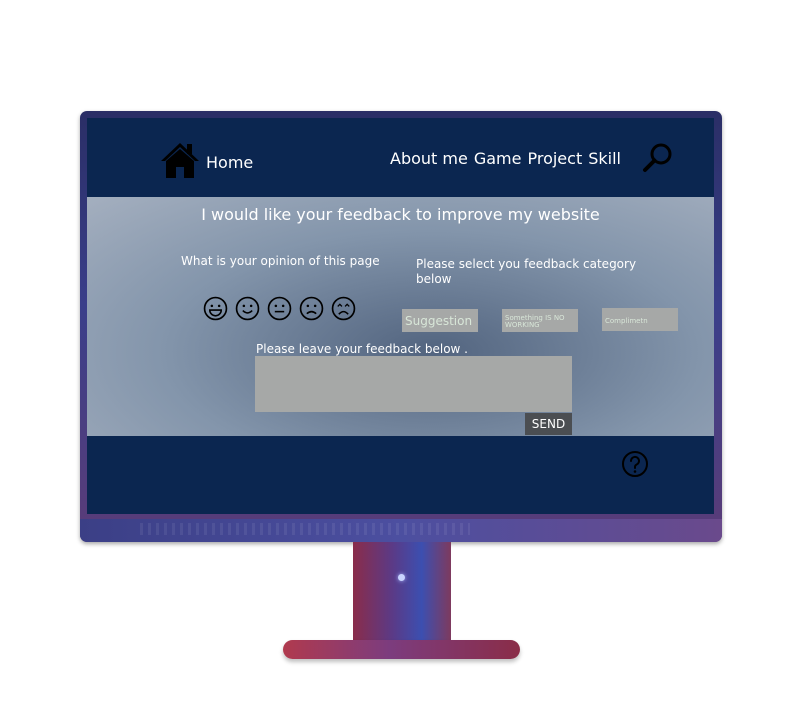 The image size is (800, 717). What do you see at coordinates (429, 158) in the screenshot?
I see `nav-about-me-link: About me` at bounding box center [429, 158].